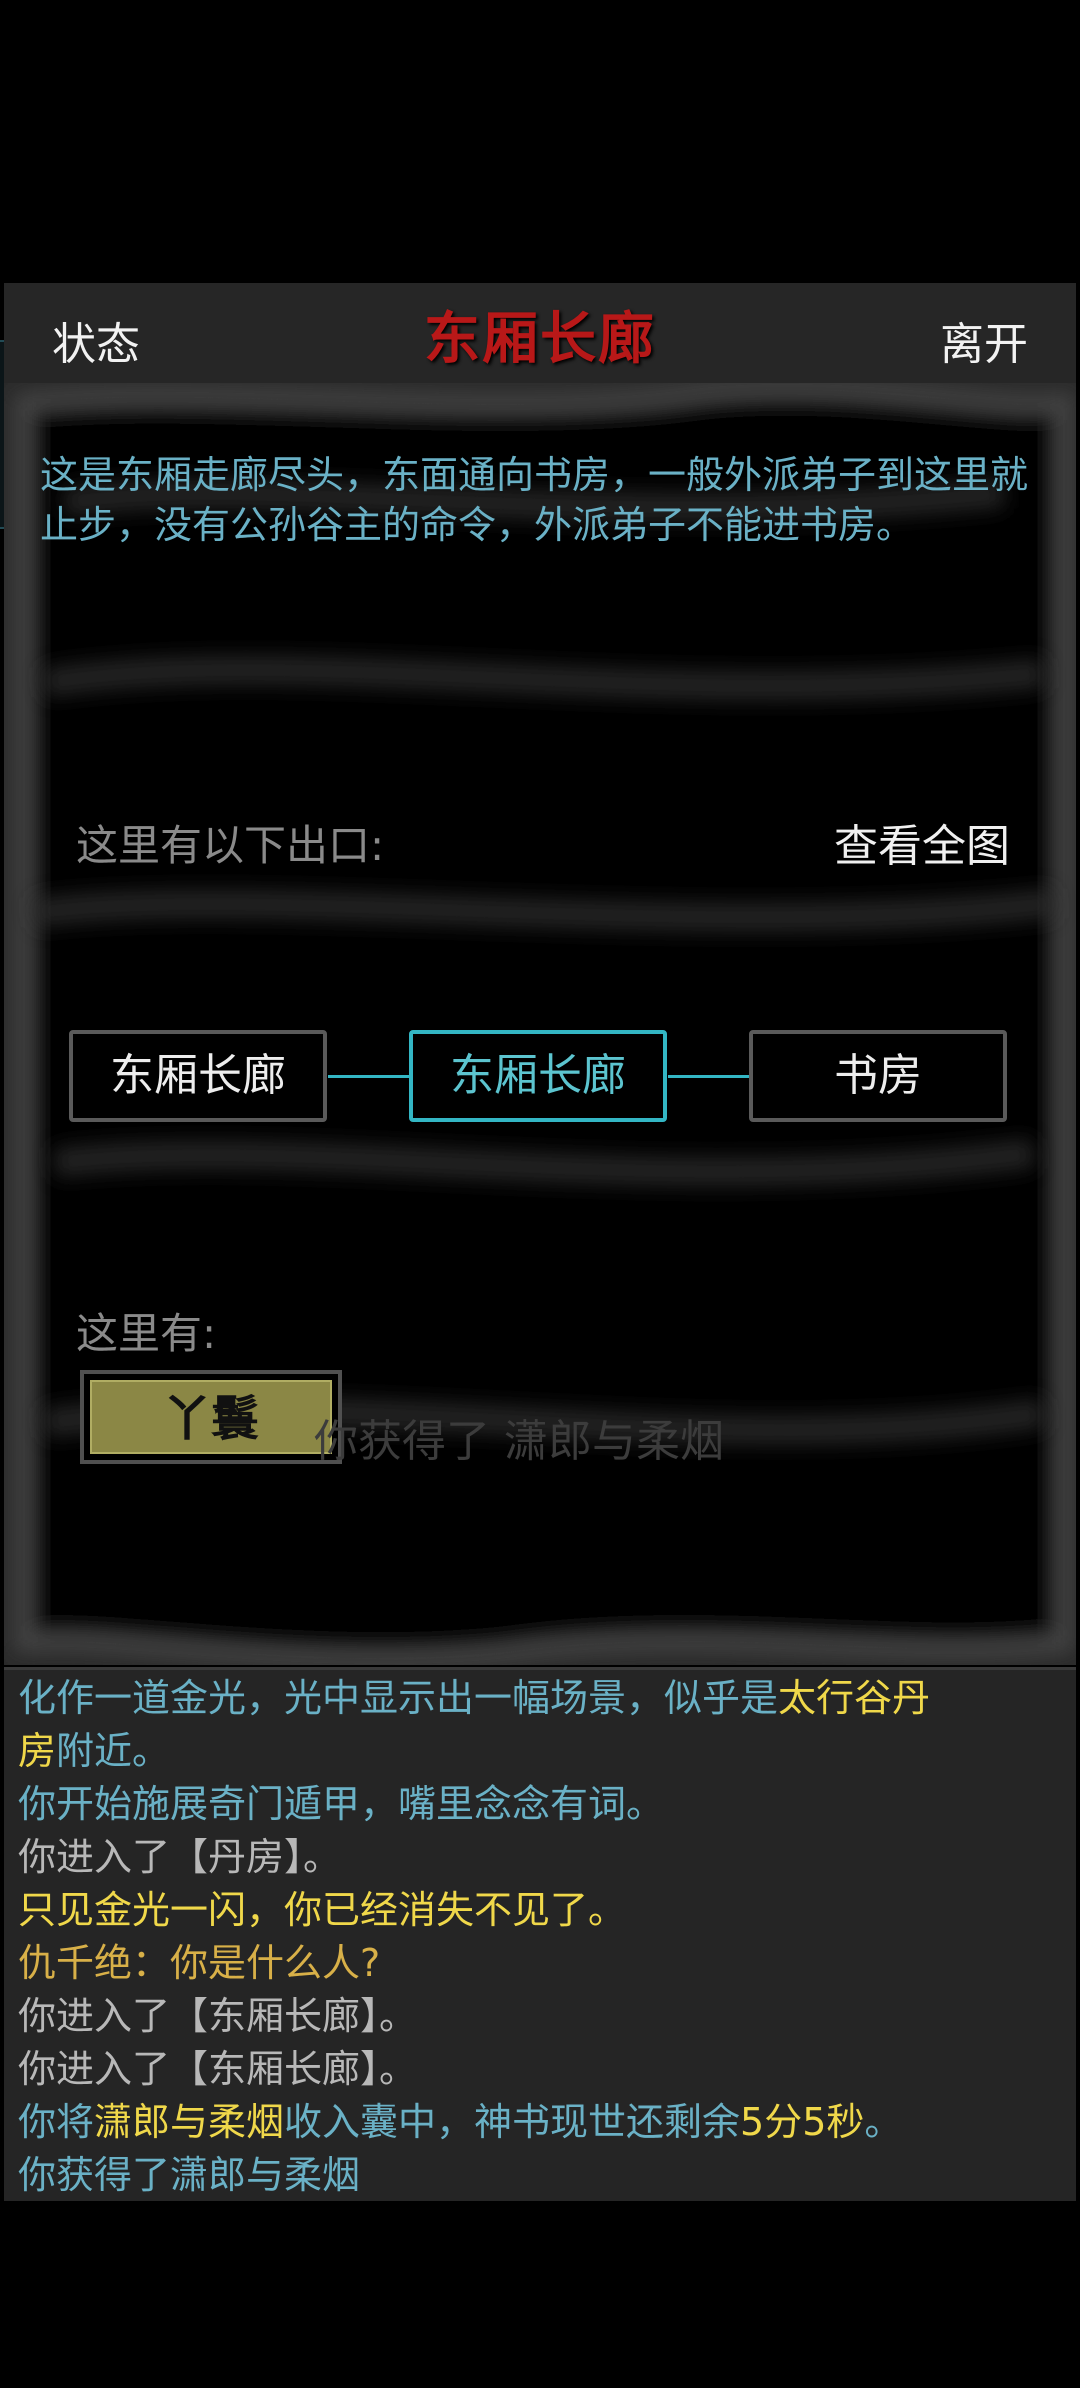 The height and width of the screenshot is (2388, 1080). What do you see at coordinates (113, 1751) in the screenshot?
I see `log-text: 附近。` at bounding box center [113, 1751].